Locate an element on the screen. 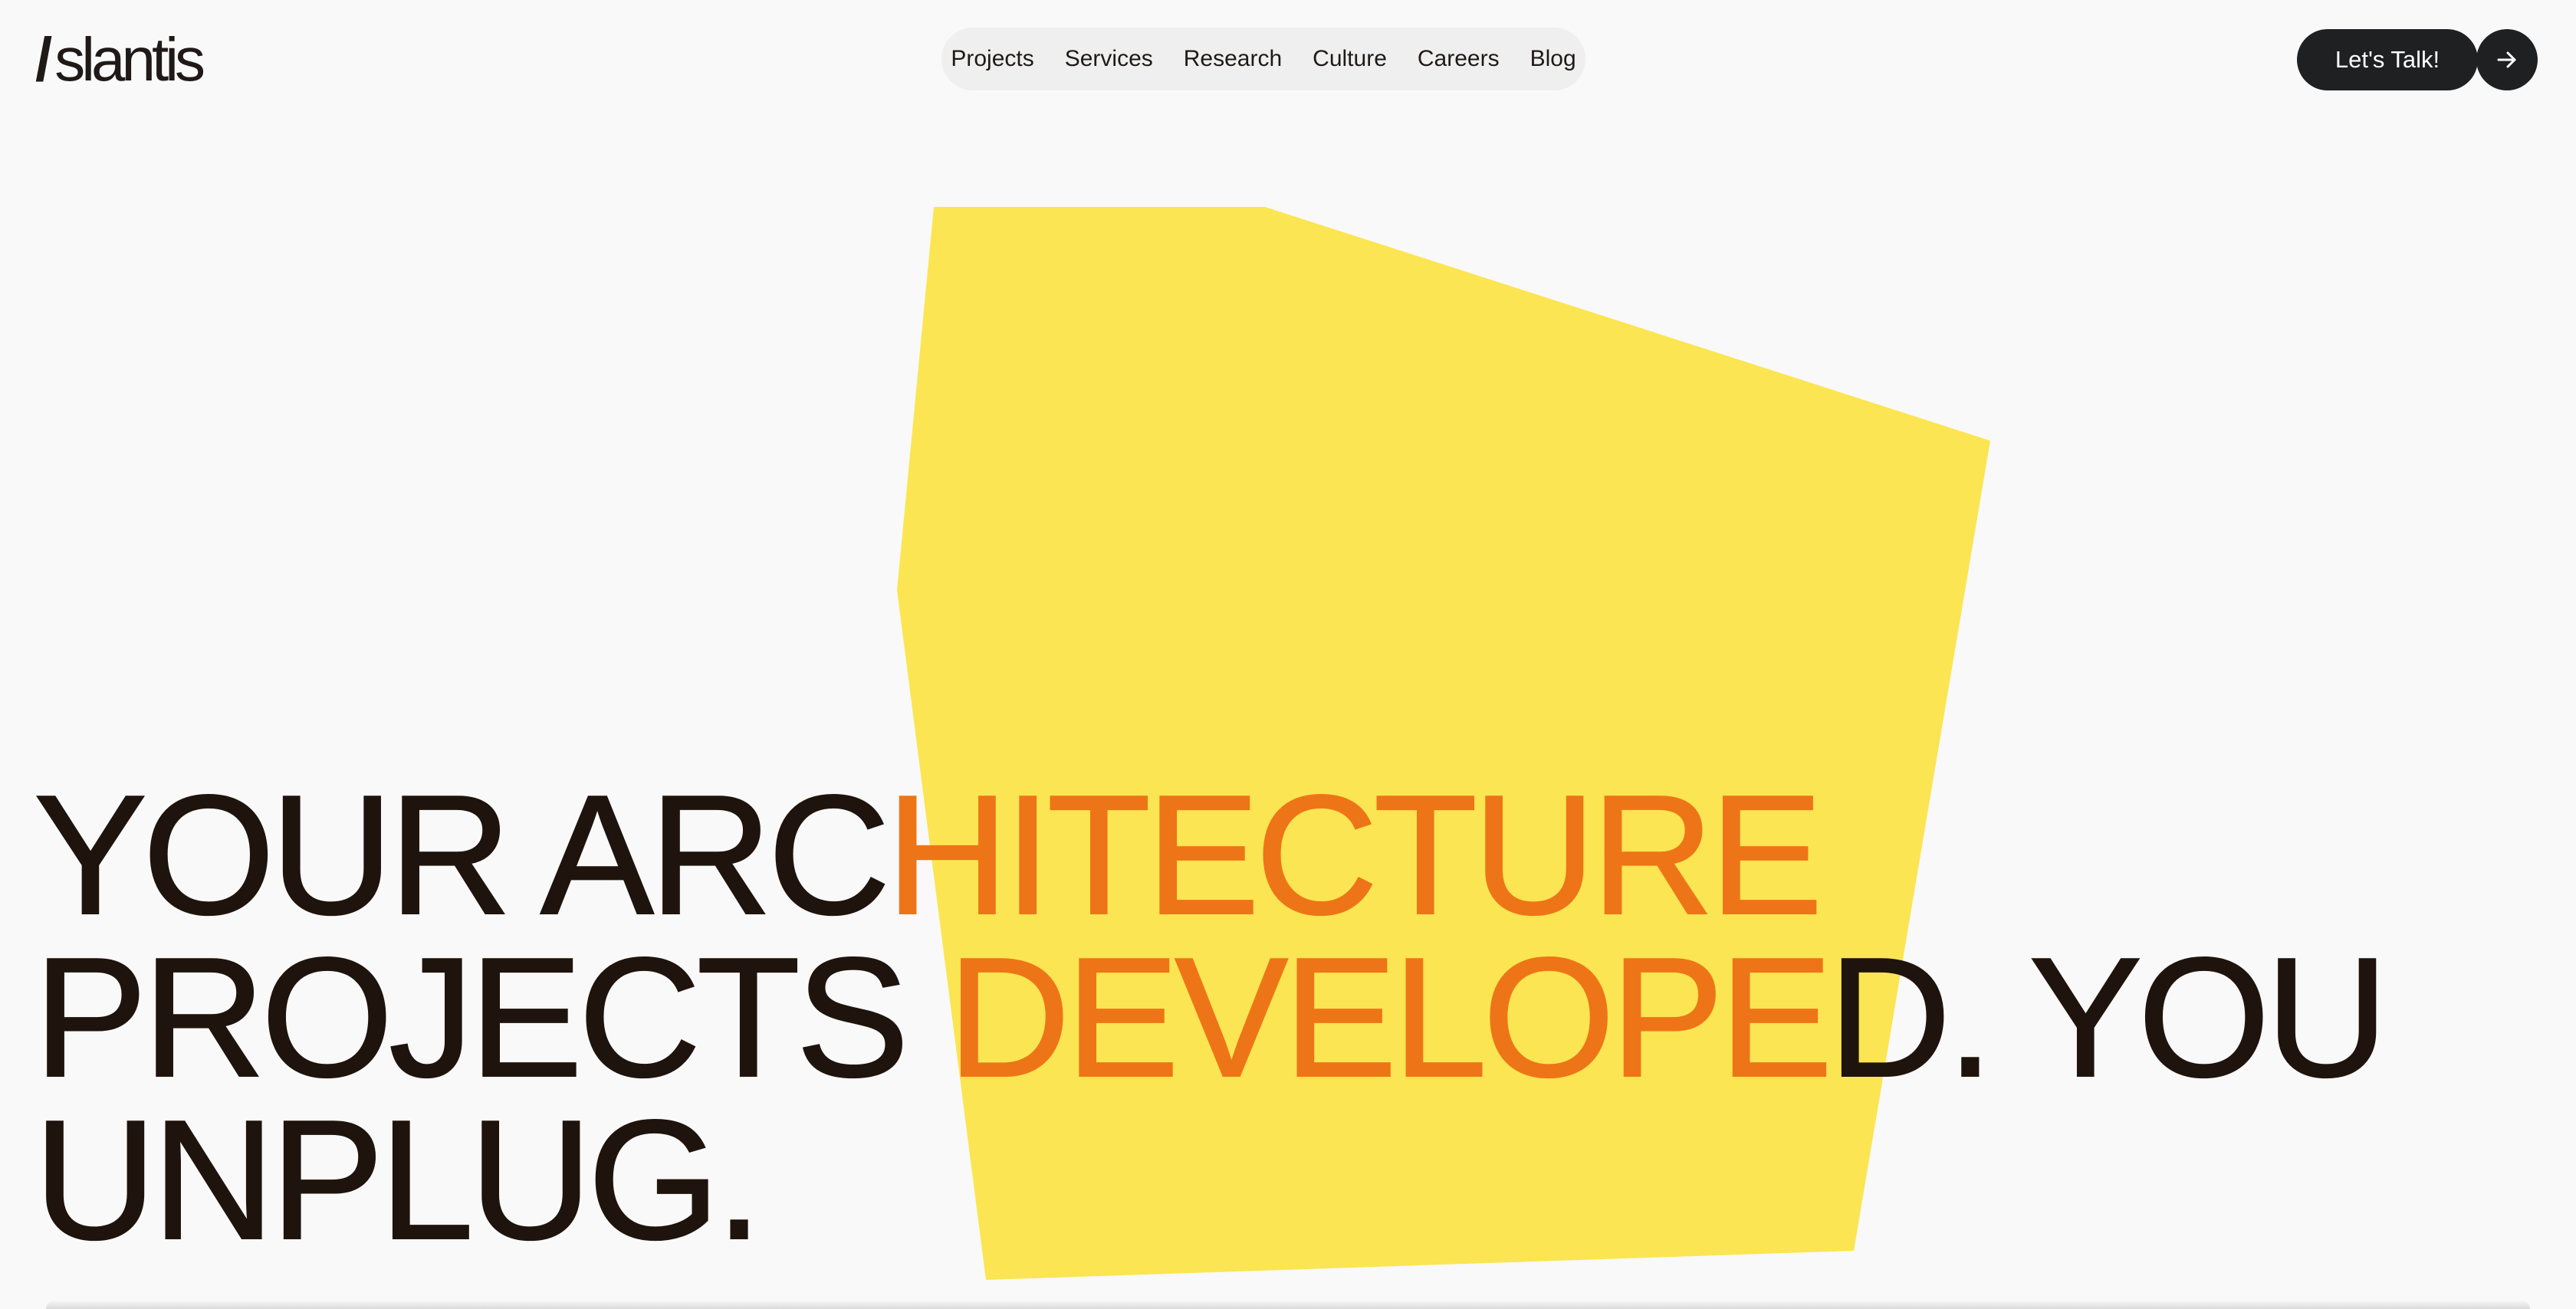 This screenshot has height=1309, width=2576. hero-line-1: YOUR ARCHITECTURE is located at coordinates (1298, 855).